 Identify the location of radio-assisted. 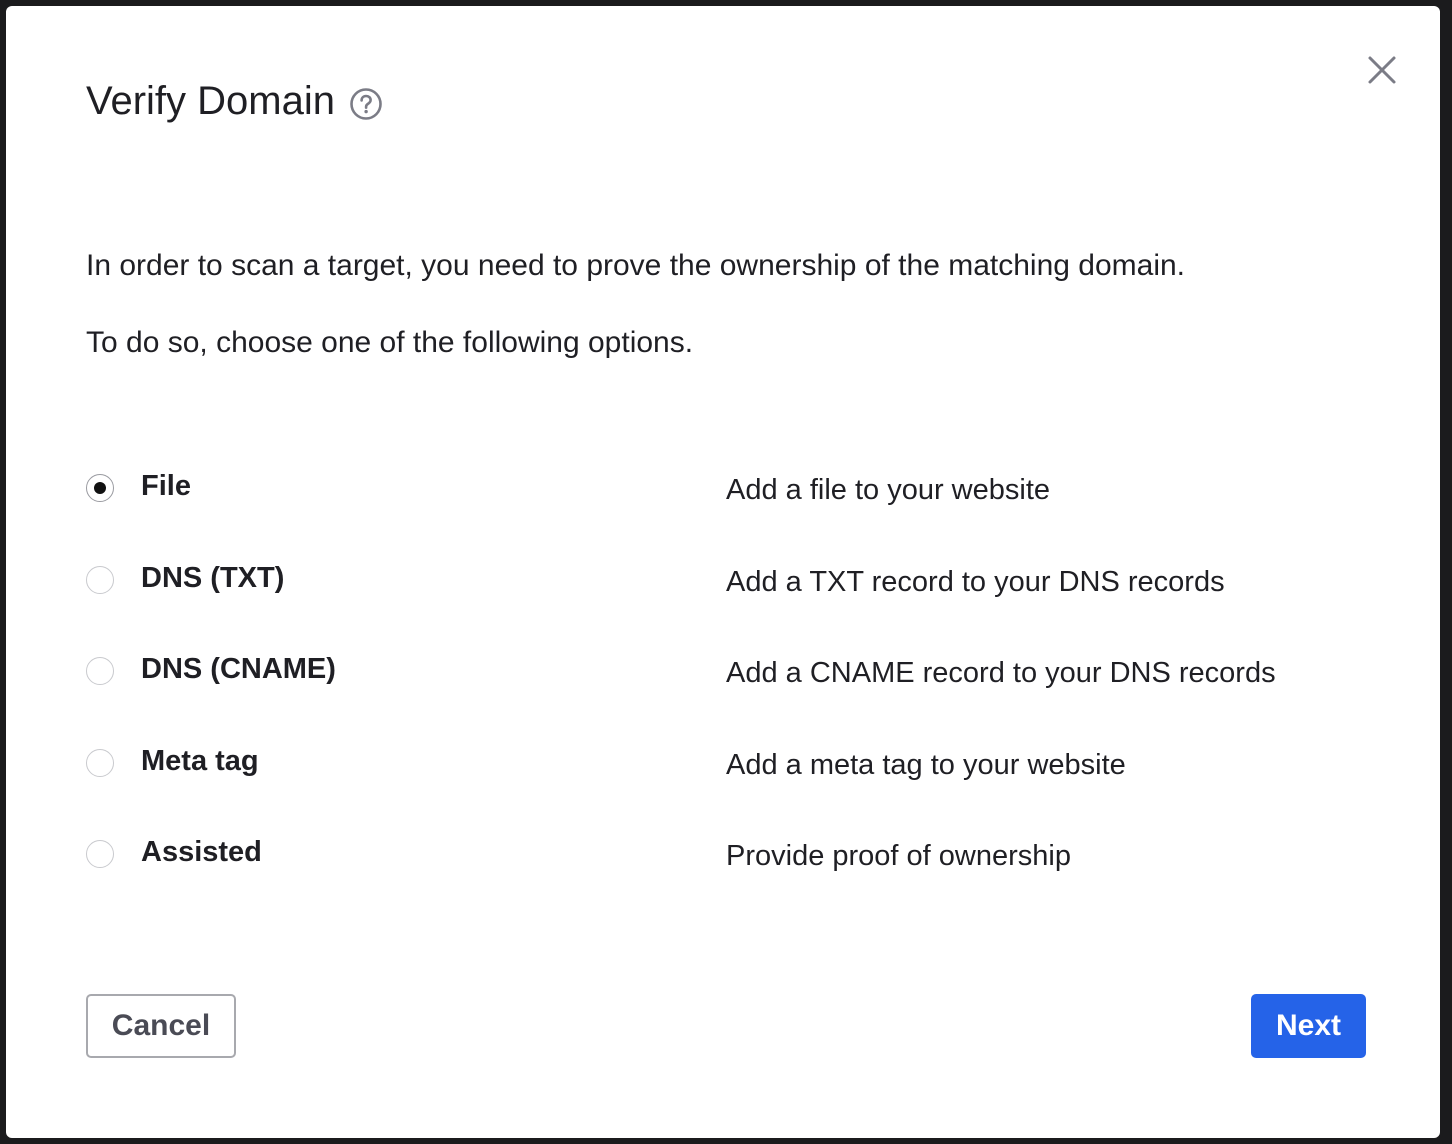
(100, 854).